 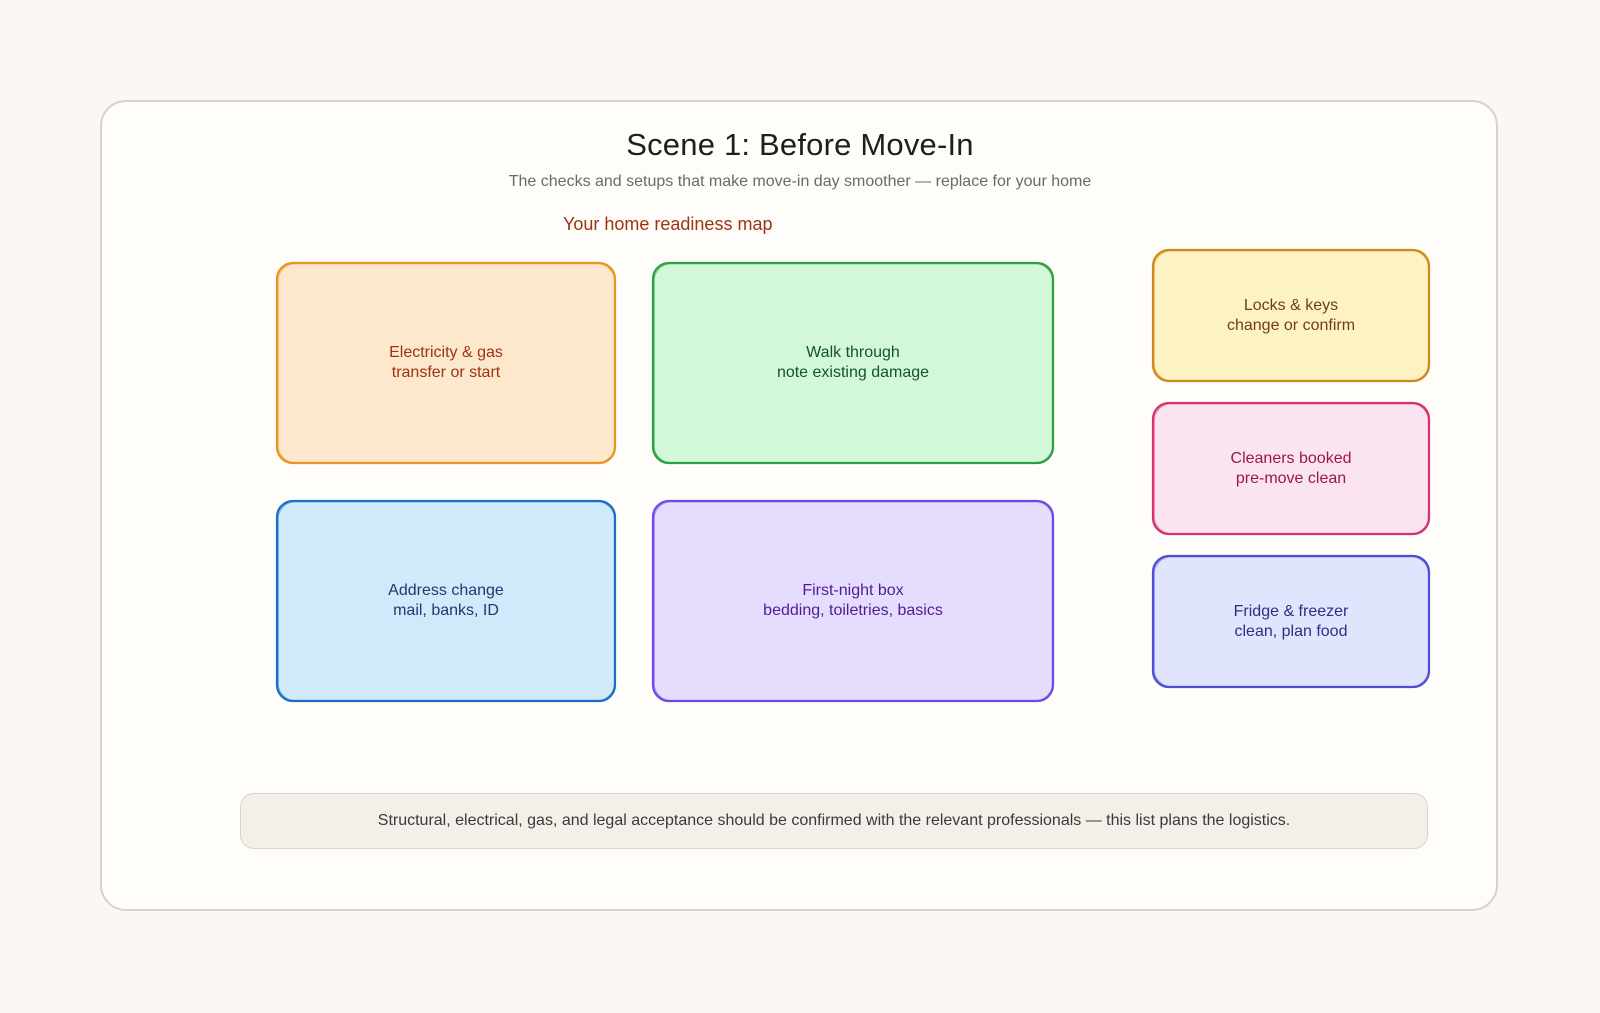 What do you see at coordinates (446, 601) in the screenshot?
I see `box-address-label: Address change mail, banks, ID` at bounding box center [446, 601].